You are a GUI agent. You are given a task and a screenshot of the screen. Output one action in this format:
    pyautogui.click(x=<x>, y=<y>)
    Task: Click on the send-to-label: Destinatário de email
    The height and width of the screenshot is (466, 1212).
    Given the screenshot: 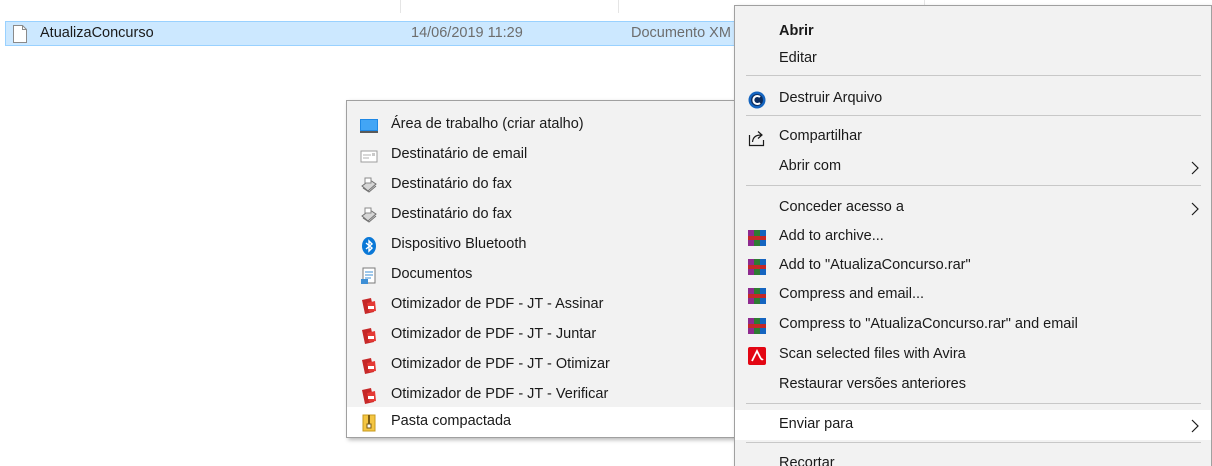 What is the action you would take?
    pyautogui.click(x=459, y=154)
    